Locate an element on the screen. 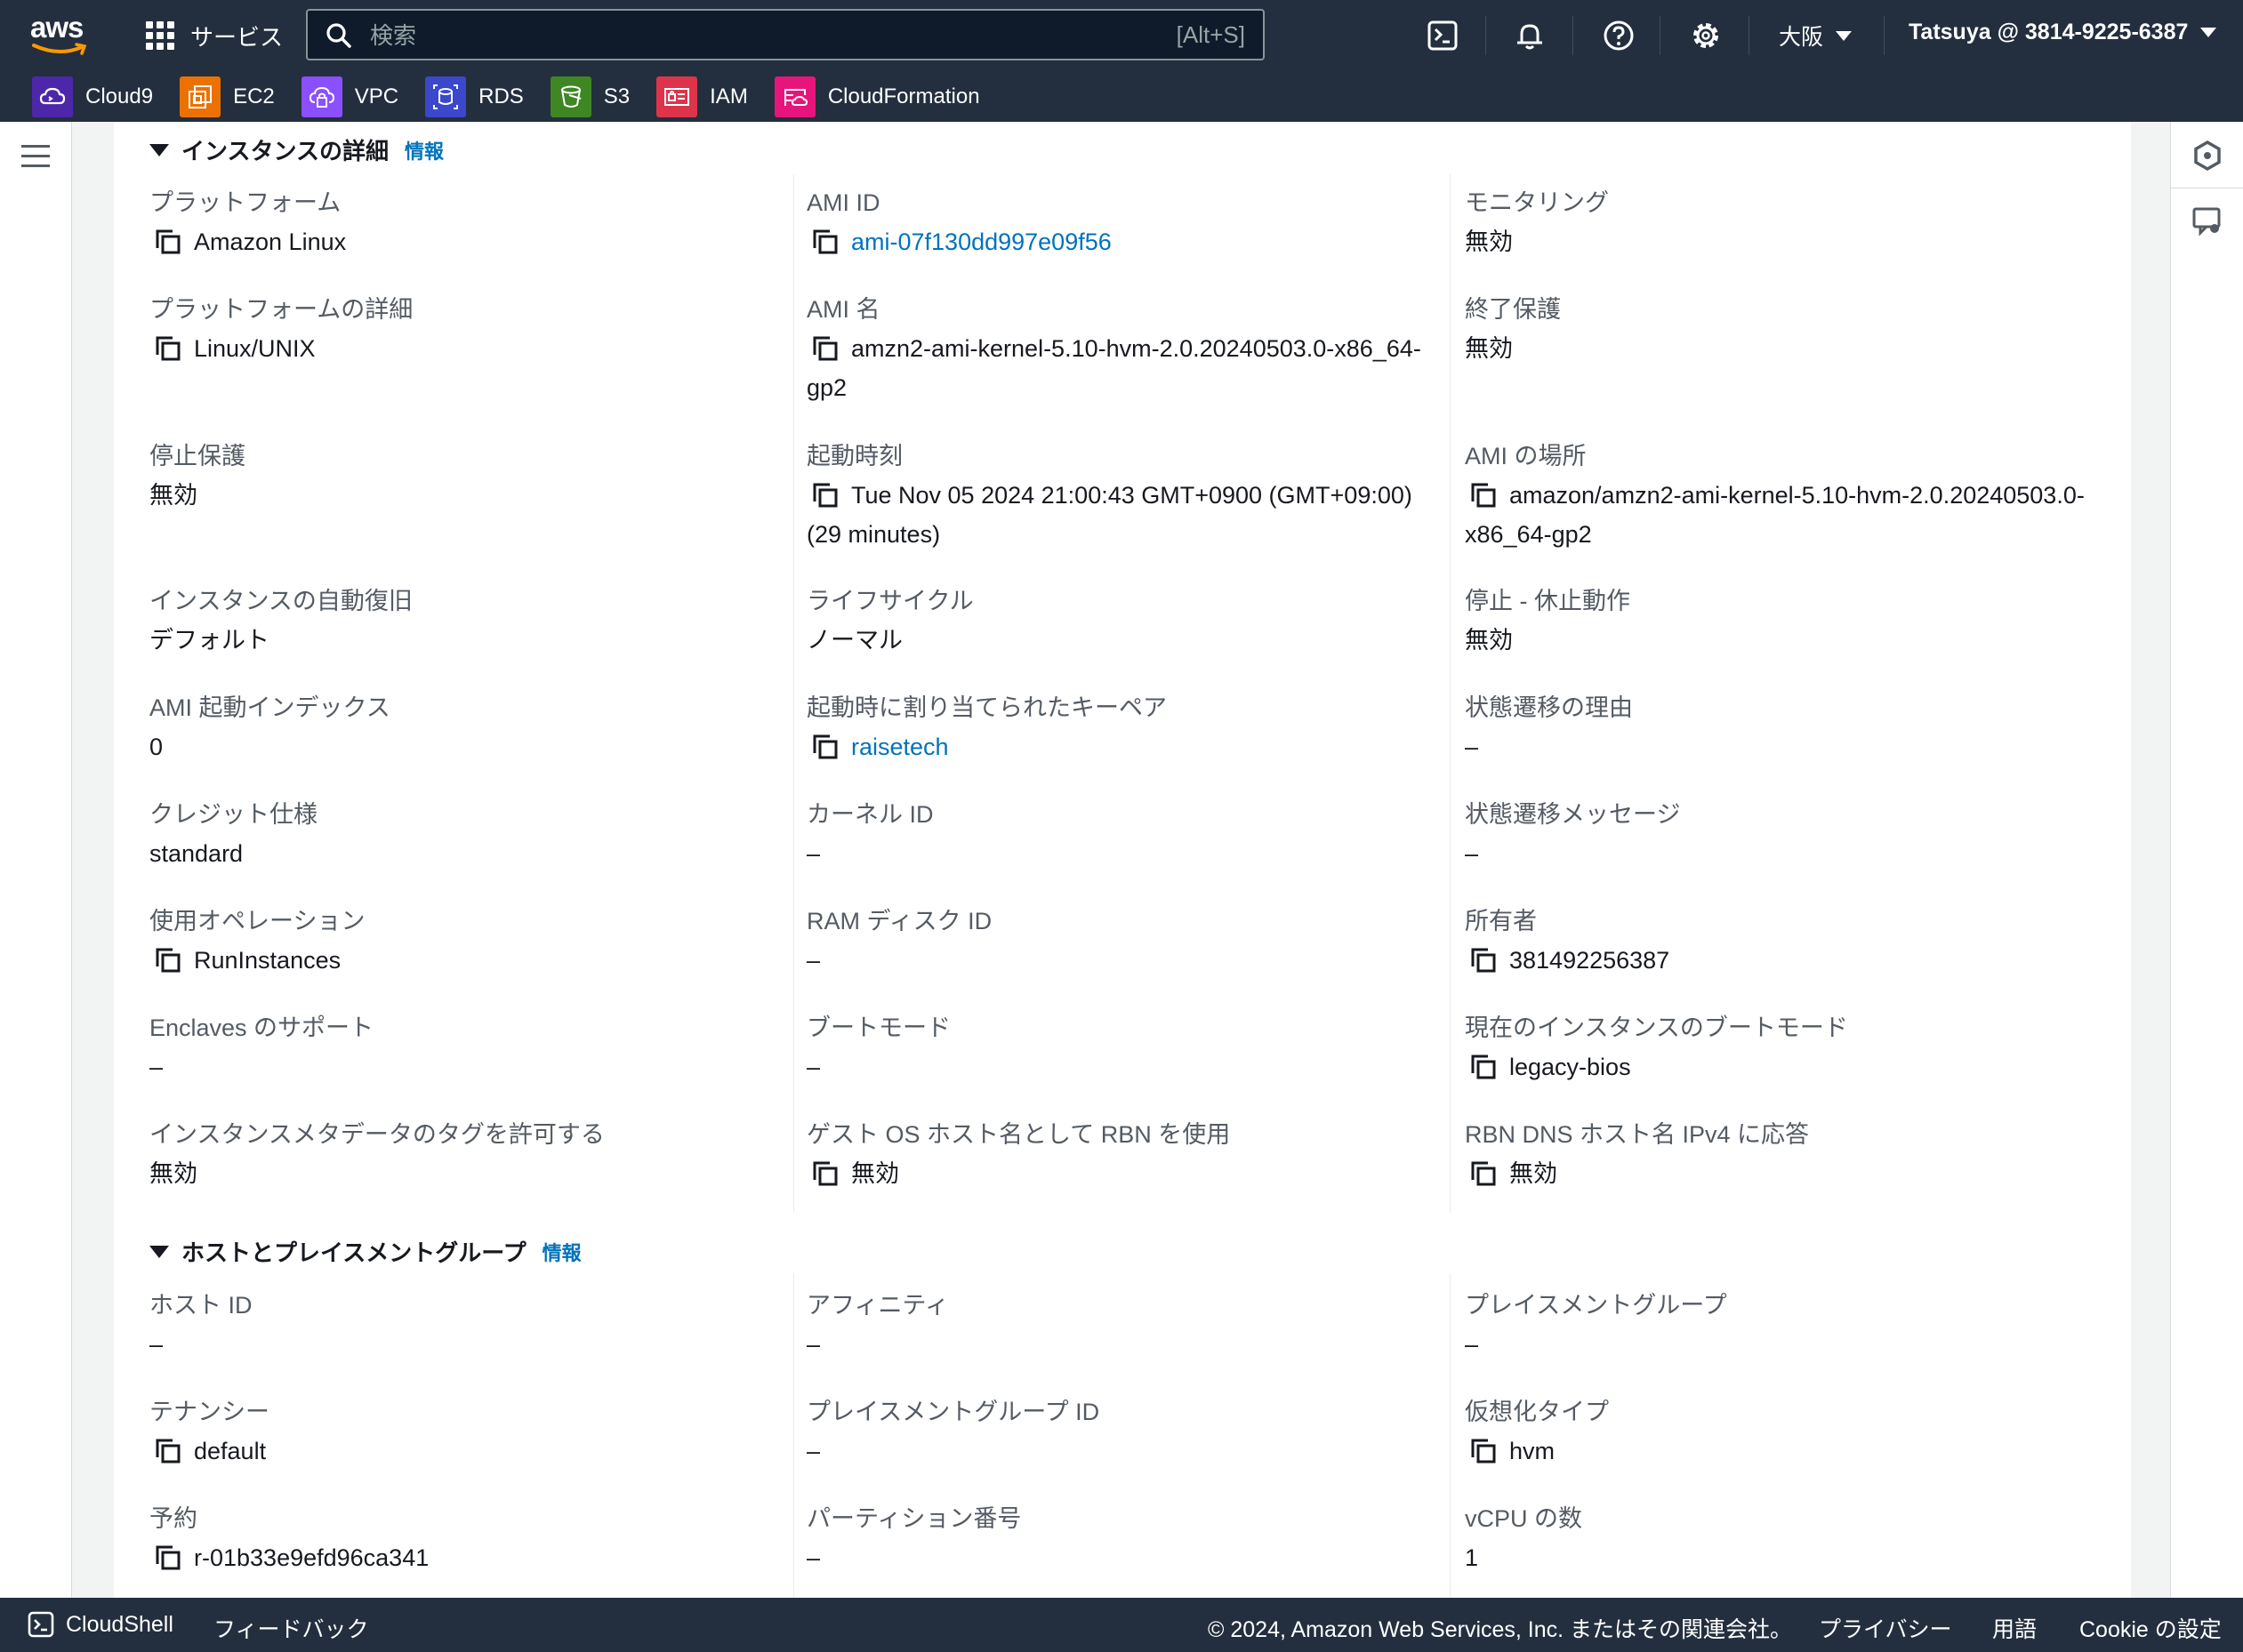  field-label: カーネル ID is located at coordinates (870, 815).